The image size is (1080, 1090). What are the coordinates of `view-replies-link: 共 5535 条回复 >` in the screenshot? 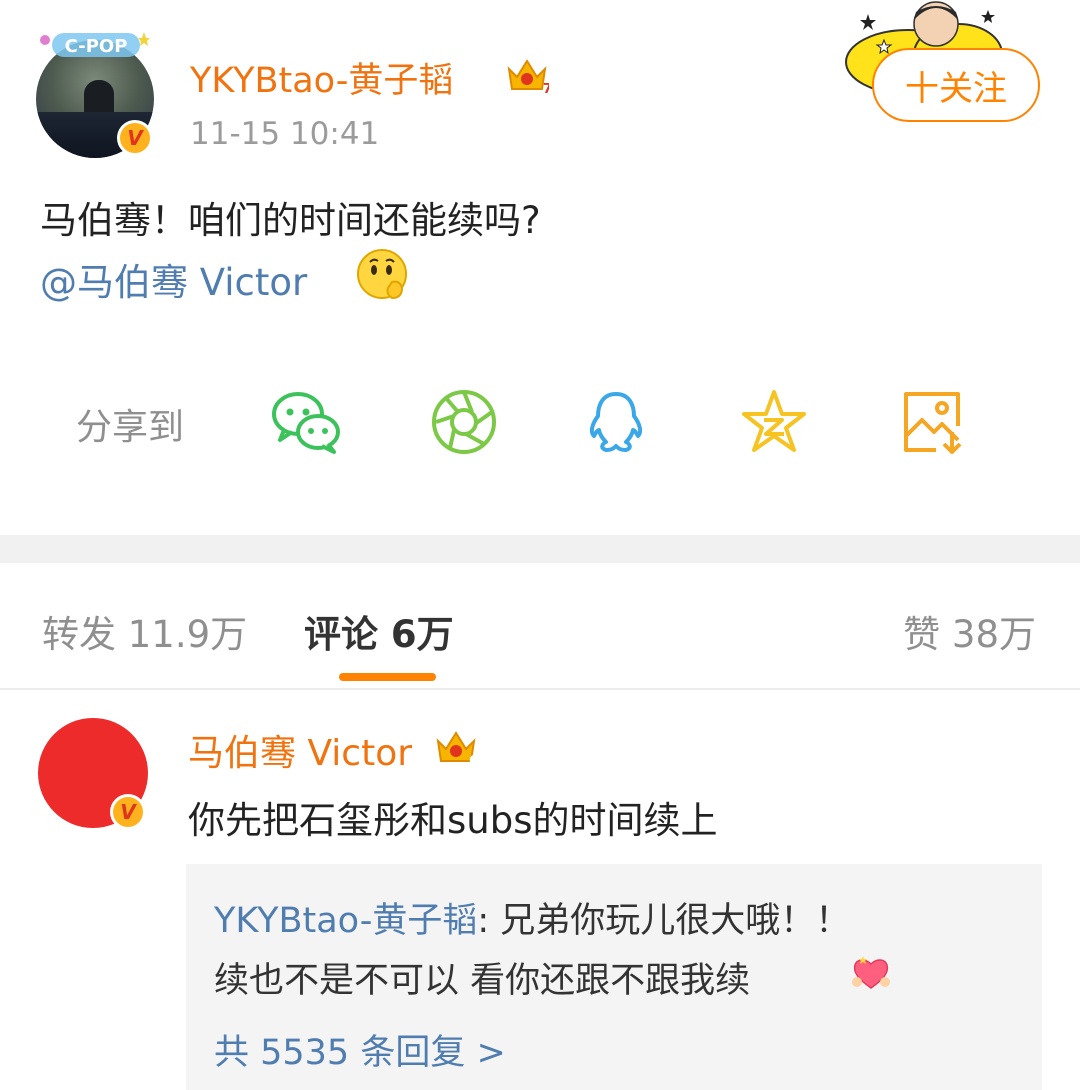 It's located at (360, 1049).